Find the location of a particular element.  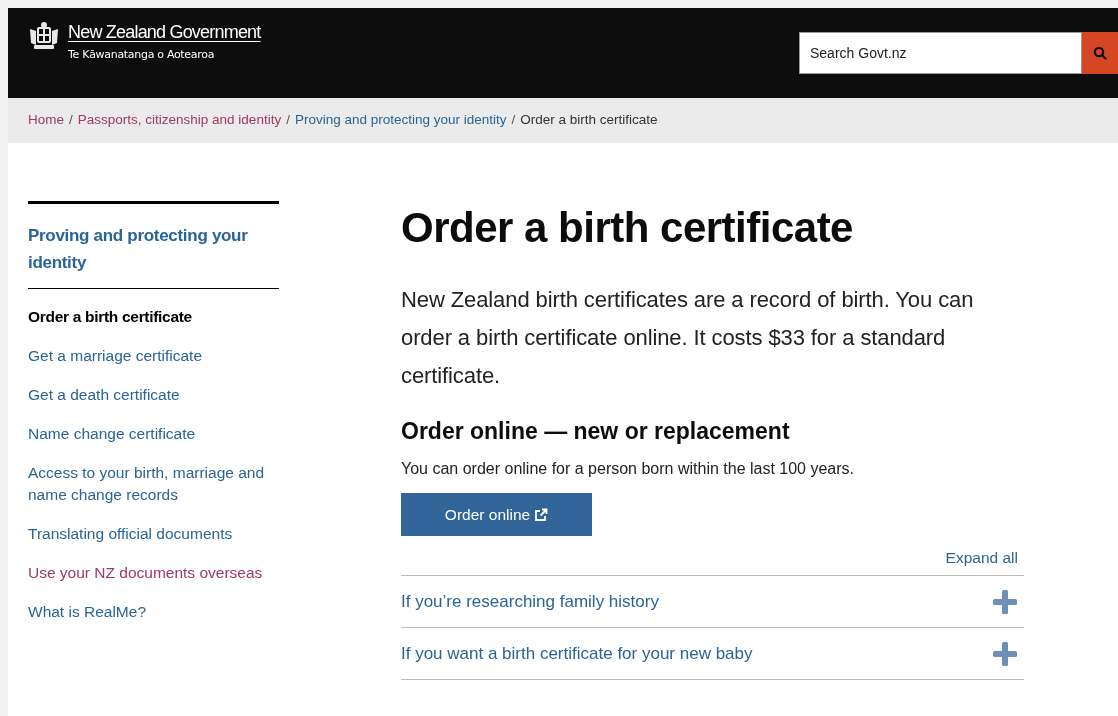

accordion-header: If you want a birth certificate for your new baby is located at coordinates (712, 654).